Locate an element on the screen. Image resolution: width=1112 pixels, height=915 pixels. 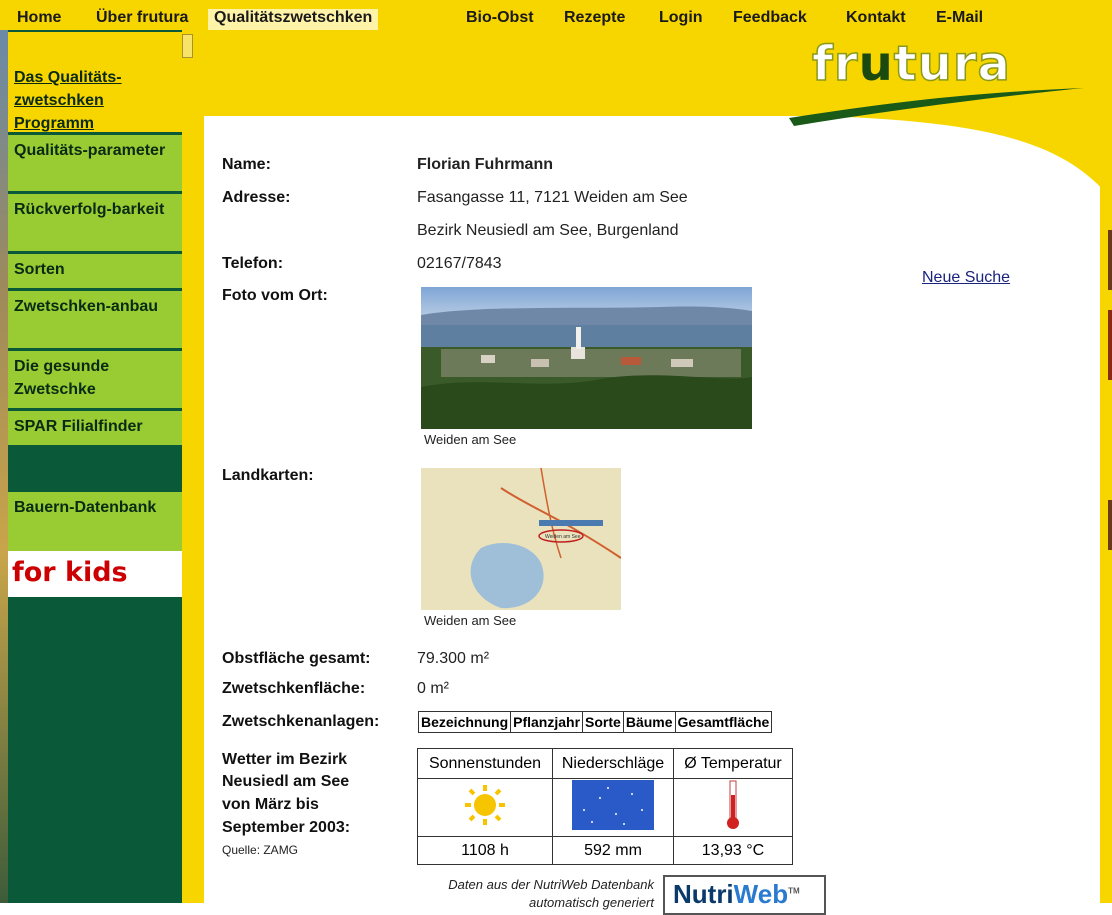
name-label: Name: is located at coordinates (246, 164).